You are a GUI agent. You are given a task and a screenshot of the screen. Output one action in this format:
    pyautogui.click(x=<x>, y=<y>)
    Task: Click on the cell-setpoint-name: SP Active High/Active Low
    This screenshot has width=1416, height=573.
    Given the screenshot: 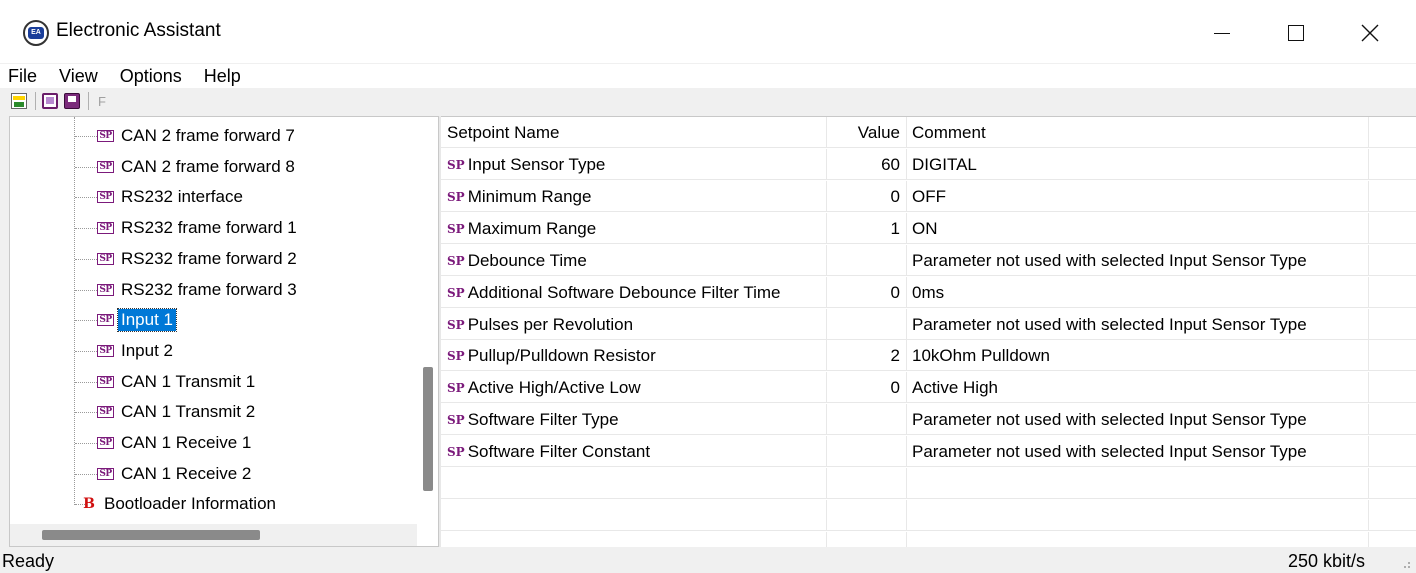 What is the action you would take?
    pyautogui.click(x=634, y=387)
    